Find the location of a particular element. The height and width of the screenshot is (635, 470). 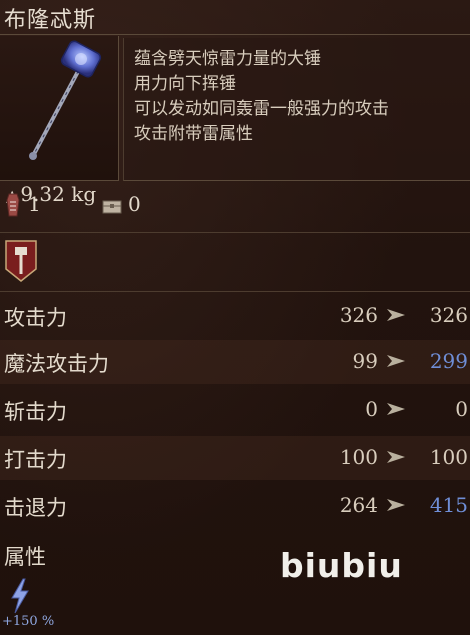

owned-count: 1 is located at coordinates (34, 204).